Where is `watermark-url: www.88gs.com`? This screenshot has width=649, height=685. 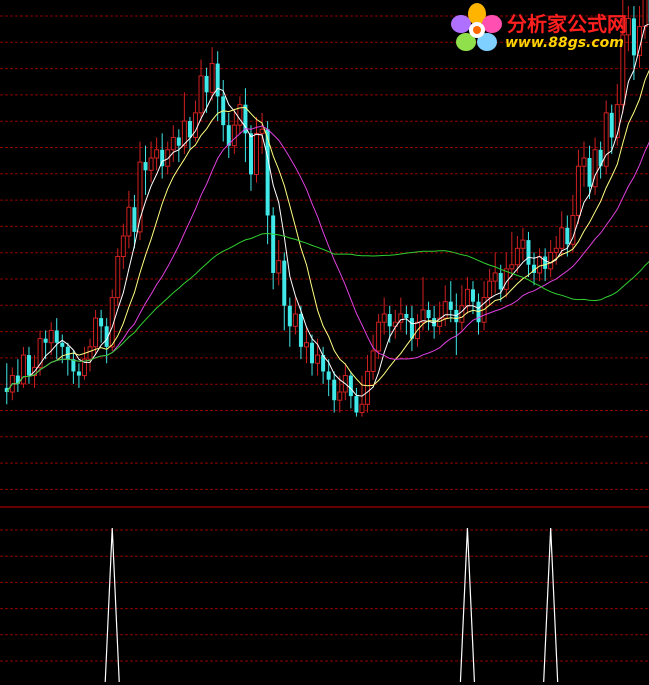
watermark-url: www.88gs.com is located at coordinates (564, 43).